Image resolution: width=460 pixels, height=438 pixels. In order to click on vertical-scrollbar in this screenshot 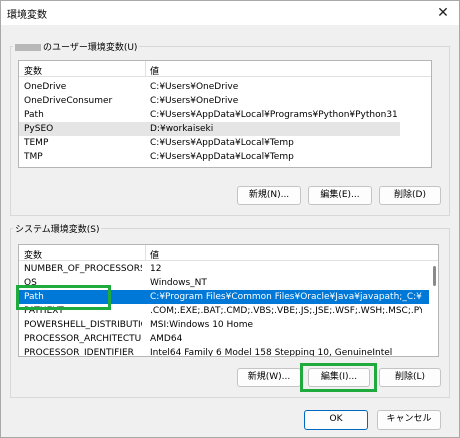, I will do `click(433, 308)`.